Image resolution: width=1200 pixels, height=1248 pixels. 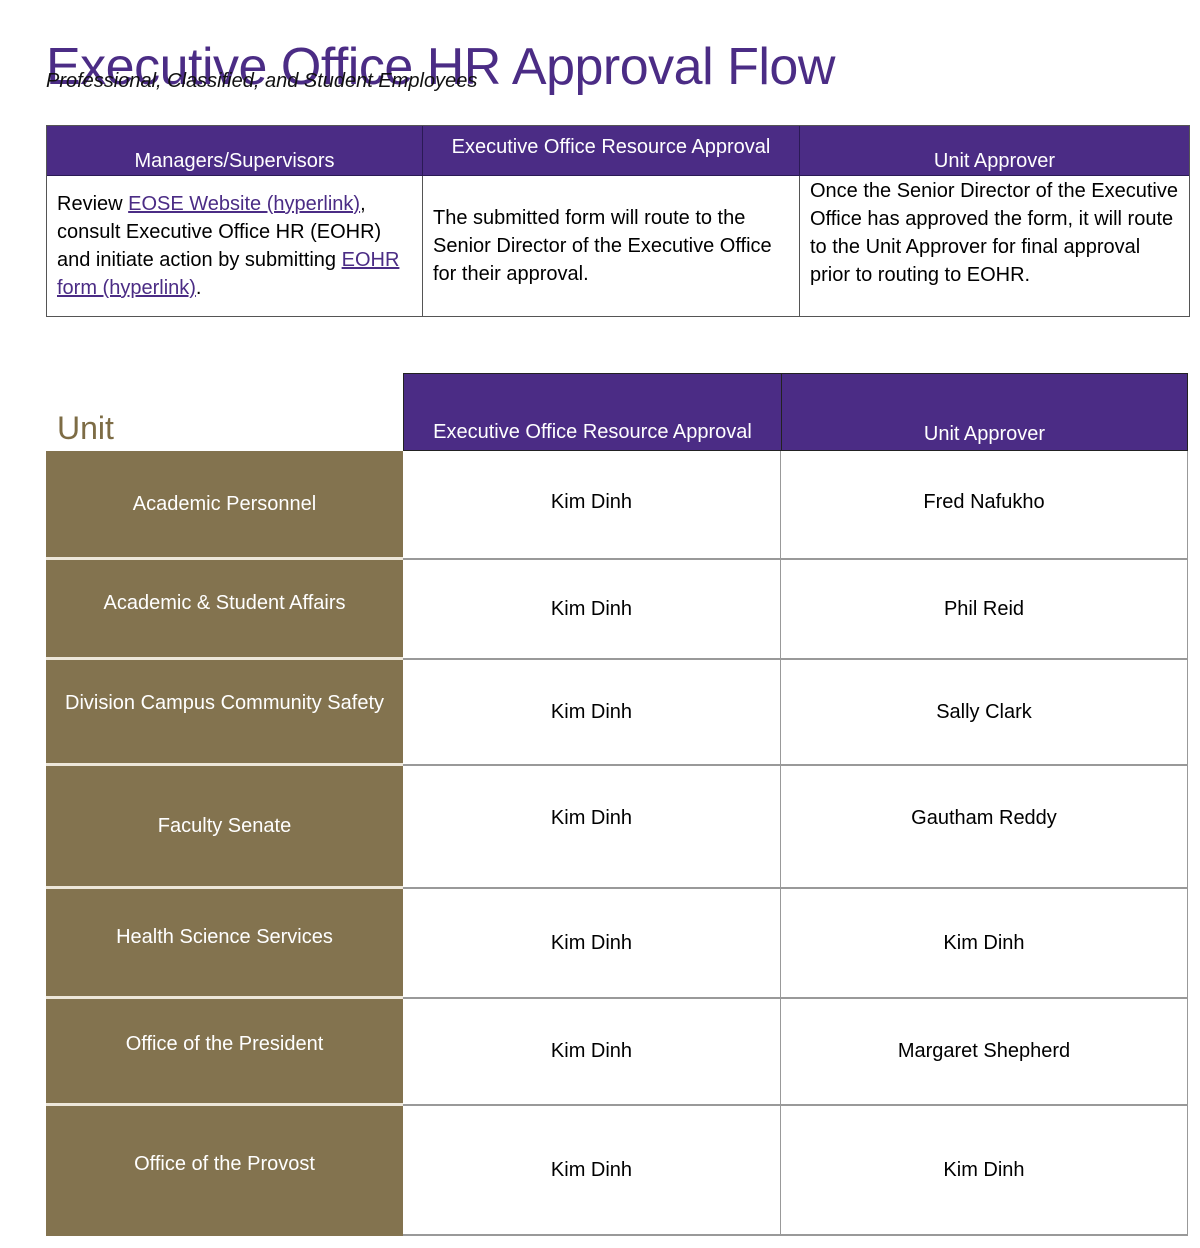 I want to click on table-row: Faculty Senate Kim Dinh Gautham Reddy, so click(x=617, y=827).